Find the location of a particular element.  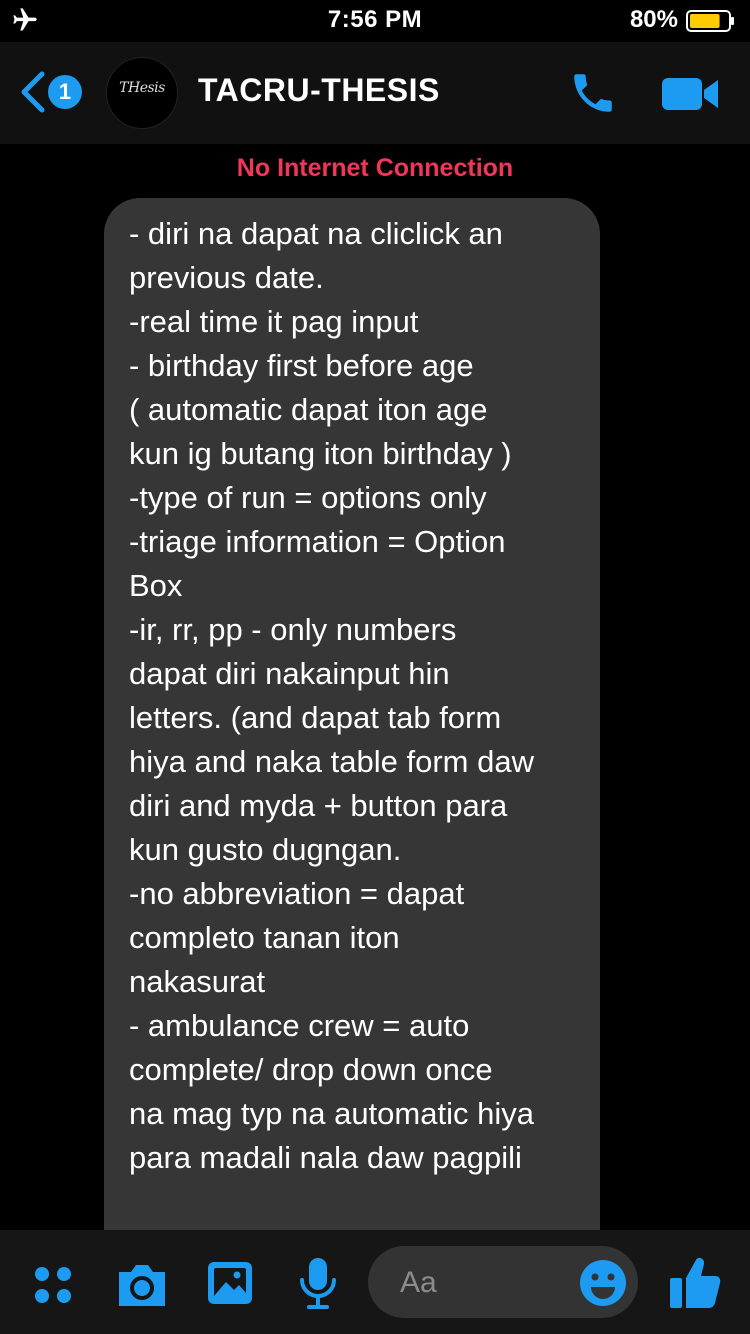

message-line: na mag typ na automatic hiya is located at coordinates (331, 1113).